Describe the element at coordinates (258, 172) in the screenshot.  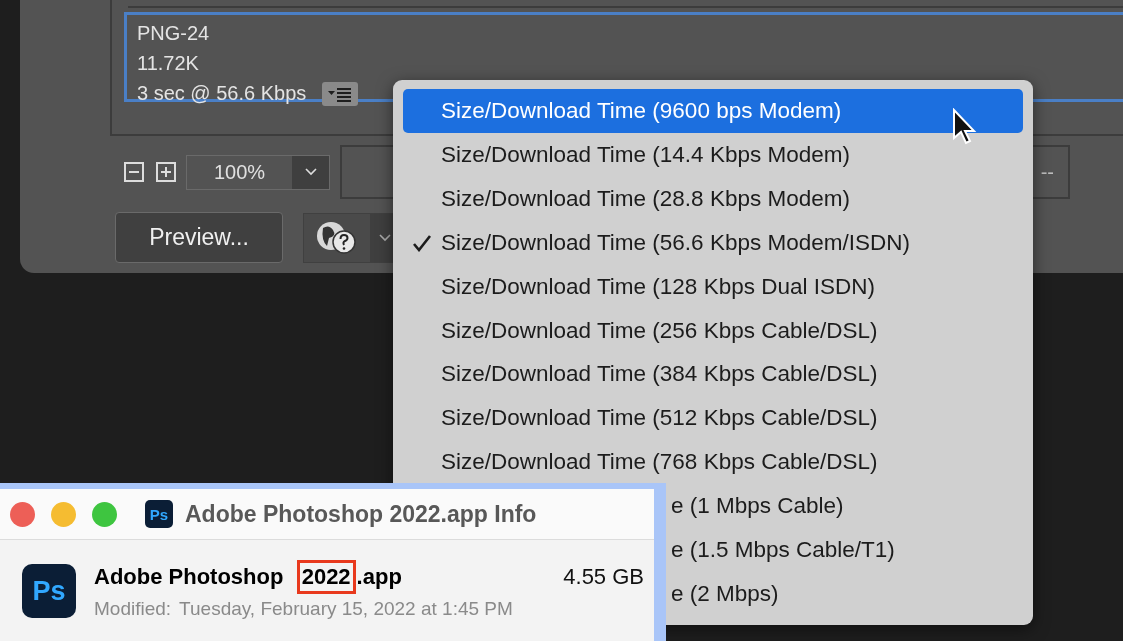
I see `zoom-dropdown: 100%` at that location.